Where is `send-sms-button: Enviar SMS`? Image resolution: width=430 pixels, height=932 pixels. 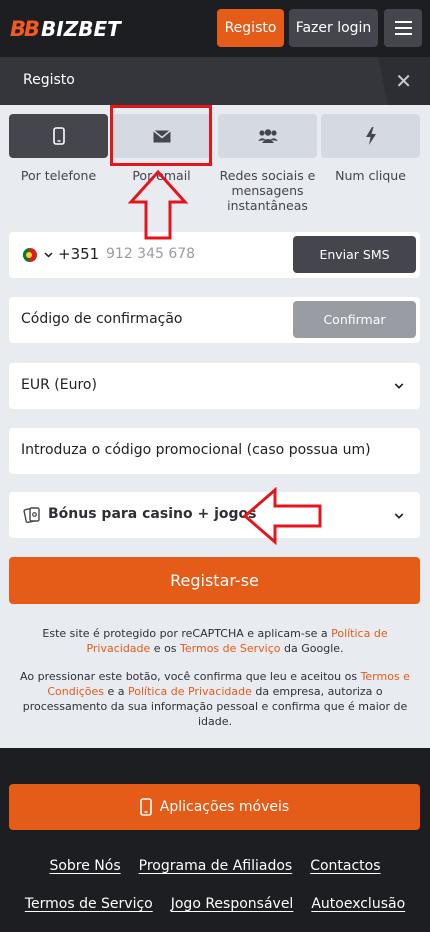
send-sms-button: Enviar SMS is located at coordinates (354, 254).